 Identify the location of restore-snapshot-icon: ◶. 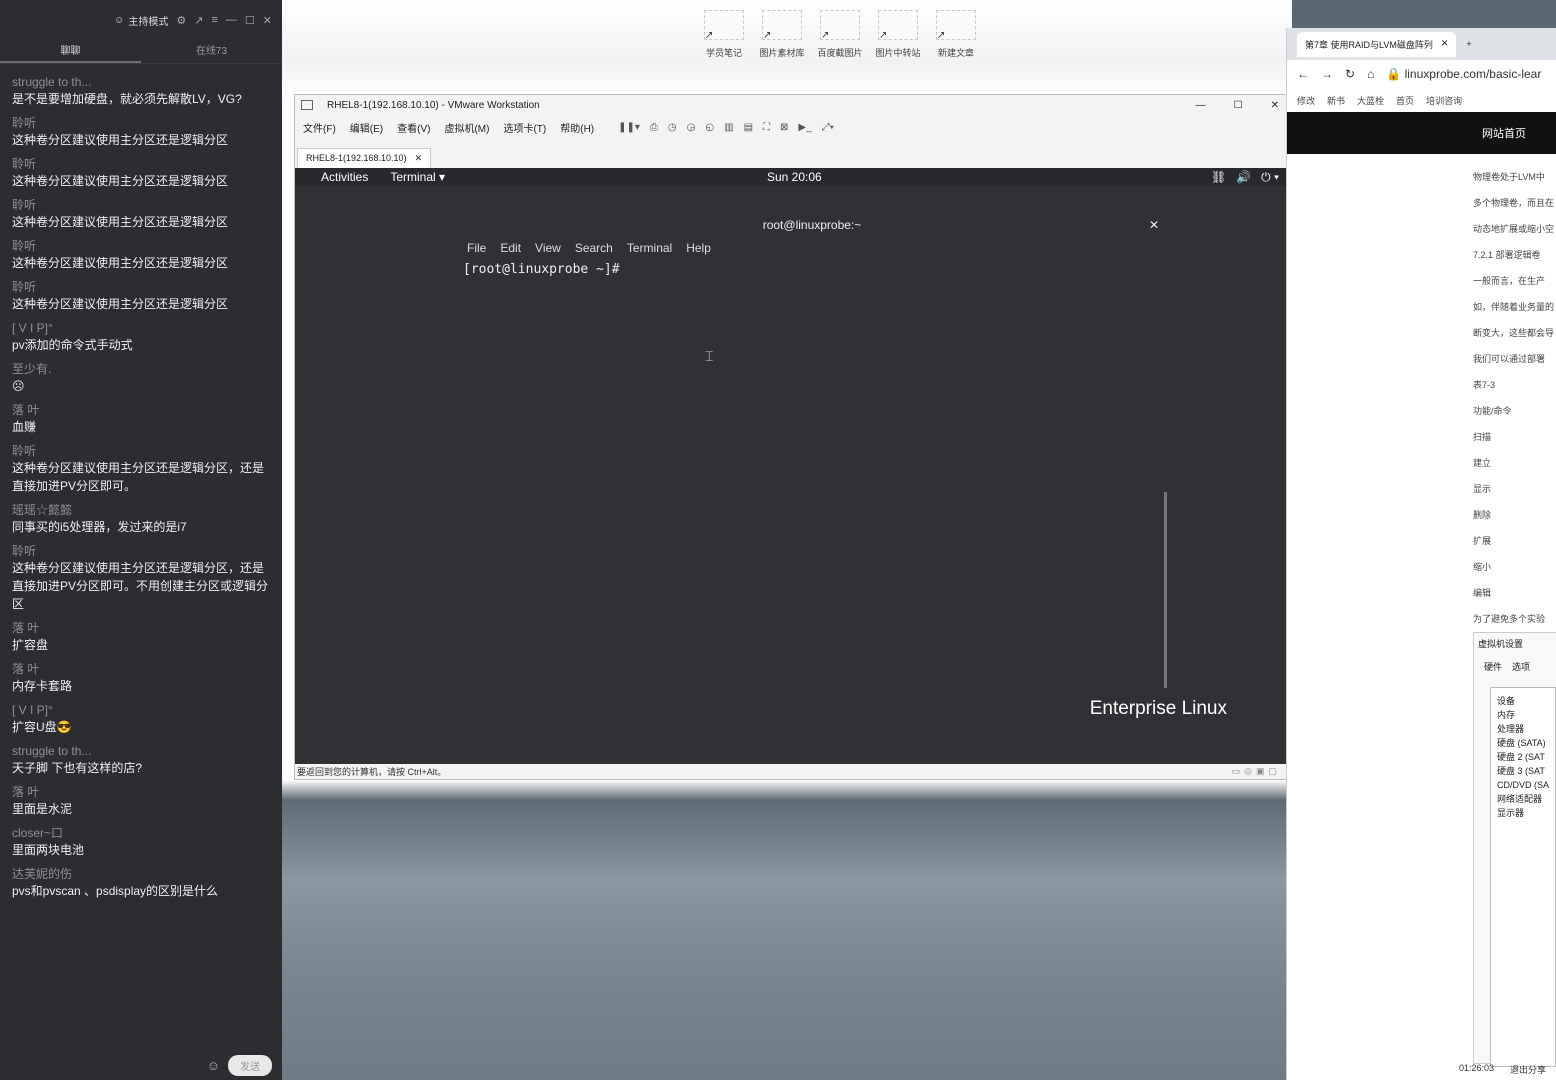
(691, 127).